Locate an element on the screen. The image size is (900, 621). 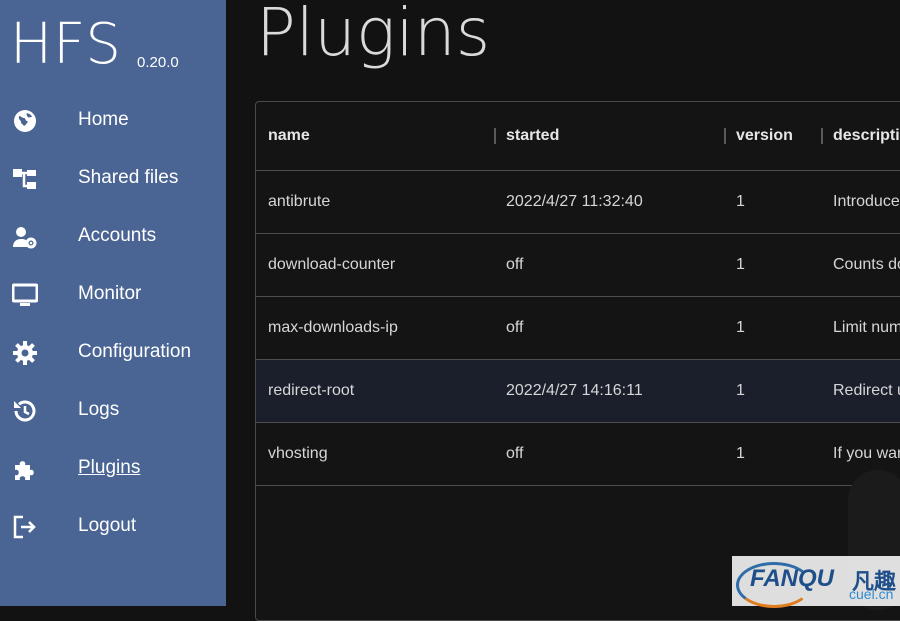
app-version: 0.20.0 is located at coordinates (158, 62).